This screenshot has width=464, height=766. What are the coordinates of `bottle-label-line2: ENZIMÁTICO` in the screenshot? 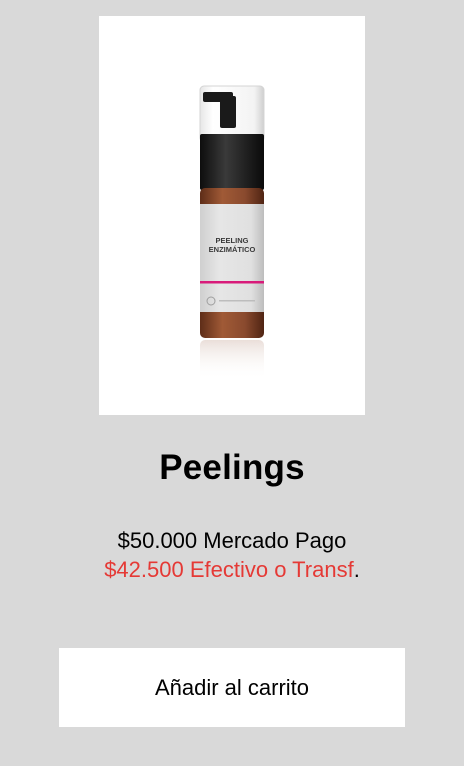 It's located at (232, 249).